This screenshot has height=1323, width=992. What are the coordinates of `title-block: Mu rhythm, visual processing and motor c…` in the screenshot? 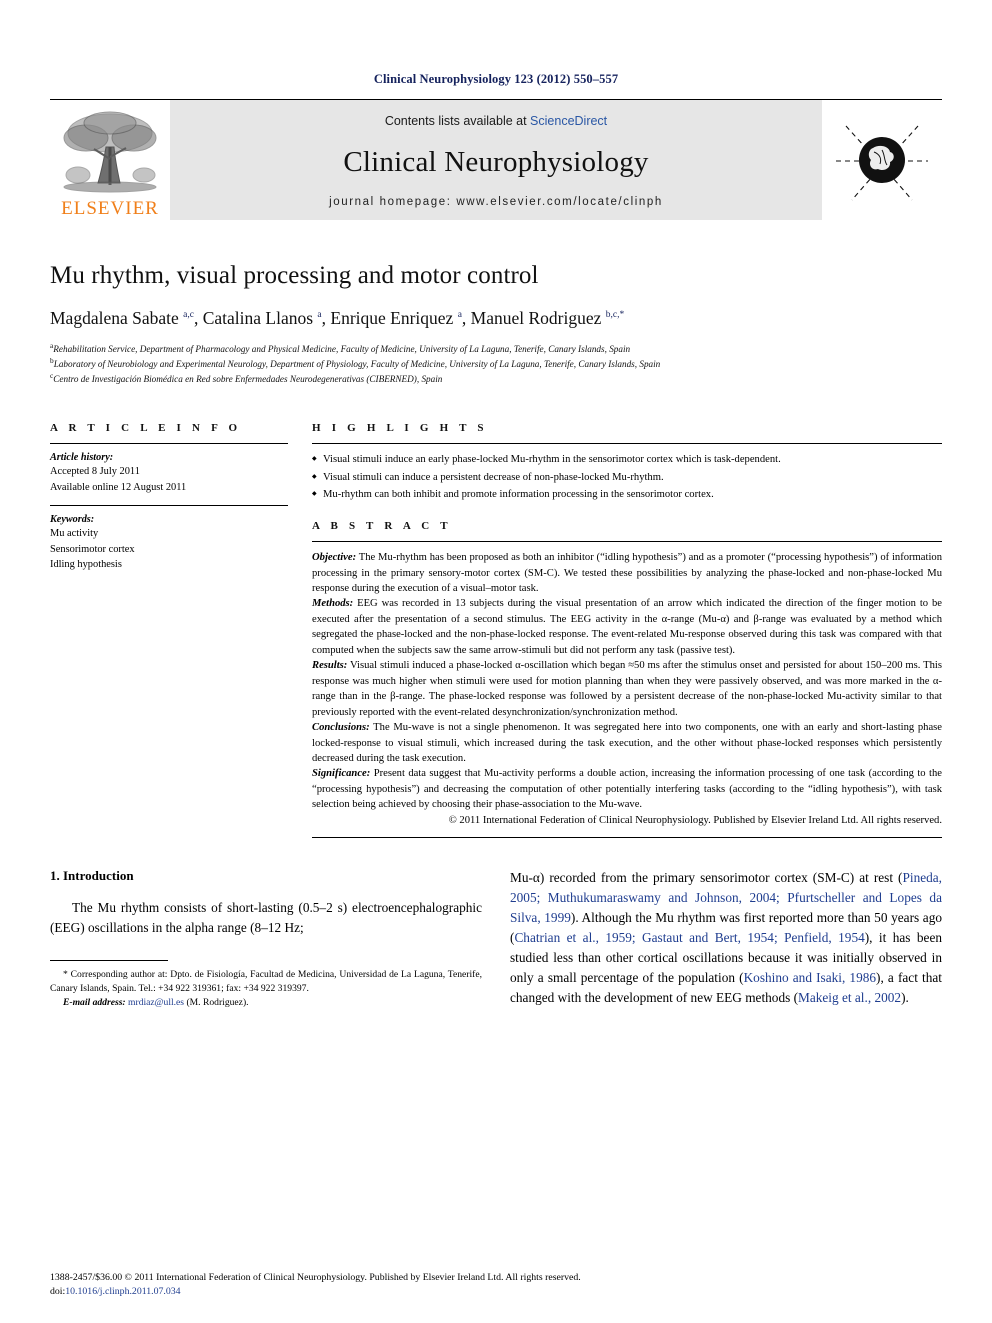 It's located at (496, 324).